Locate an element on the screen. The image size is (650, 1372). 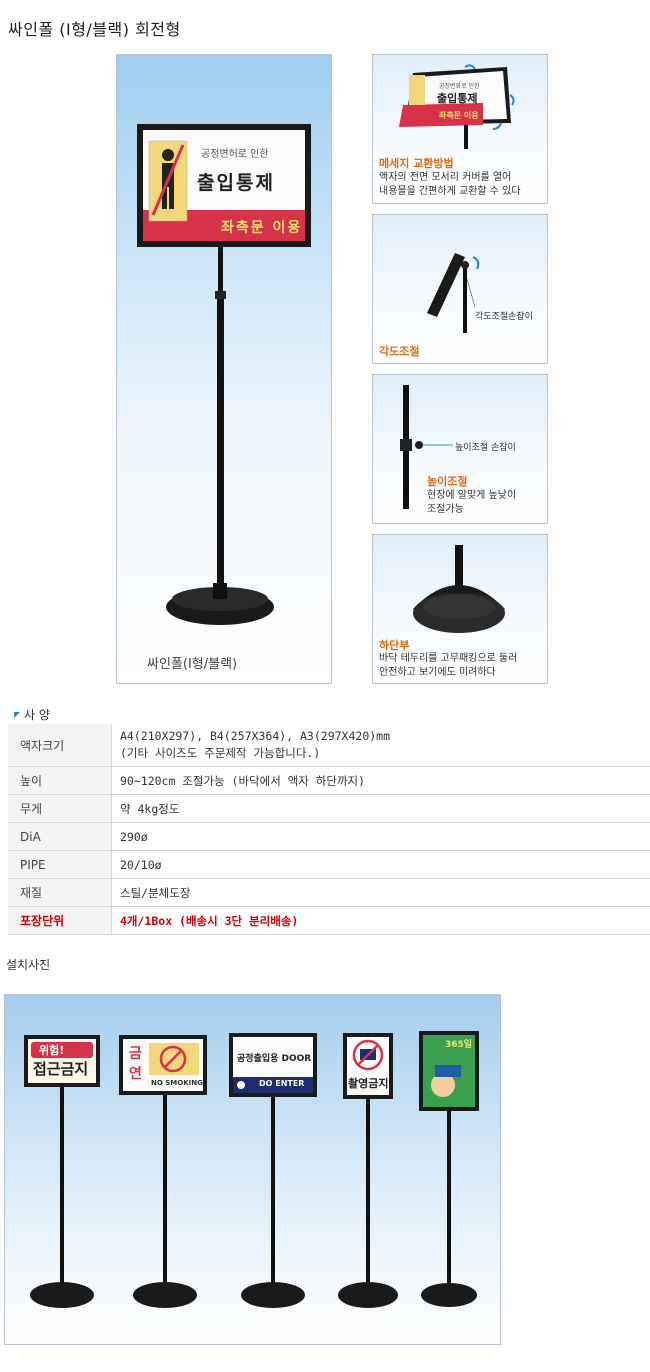
spec-key: 액자크기 is located at coordinates (60, 745).